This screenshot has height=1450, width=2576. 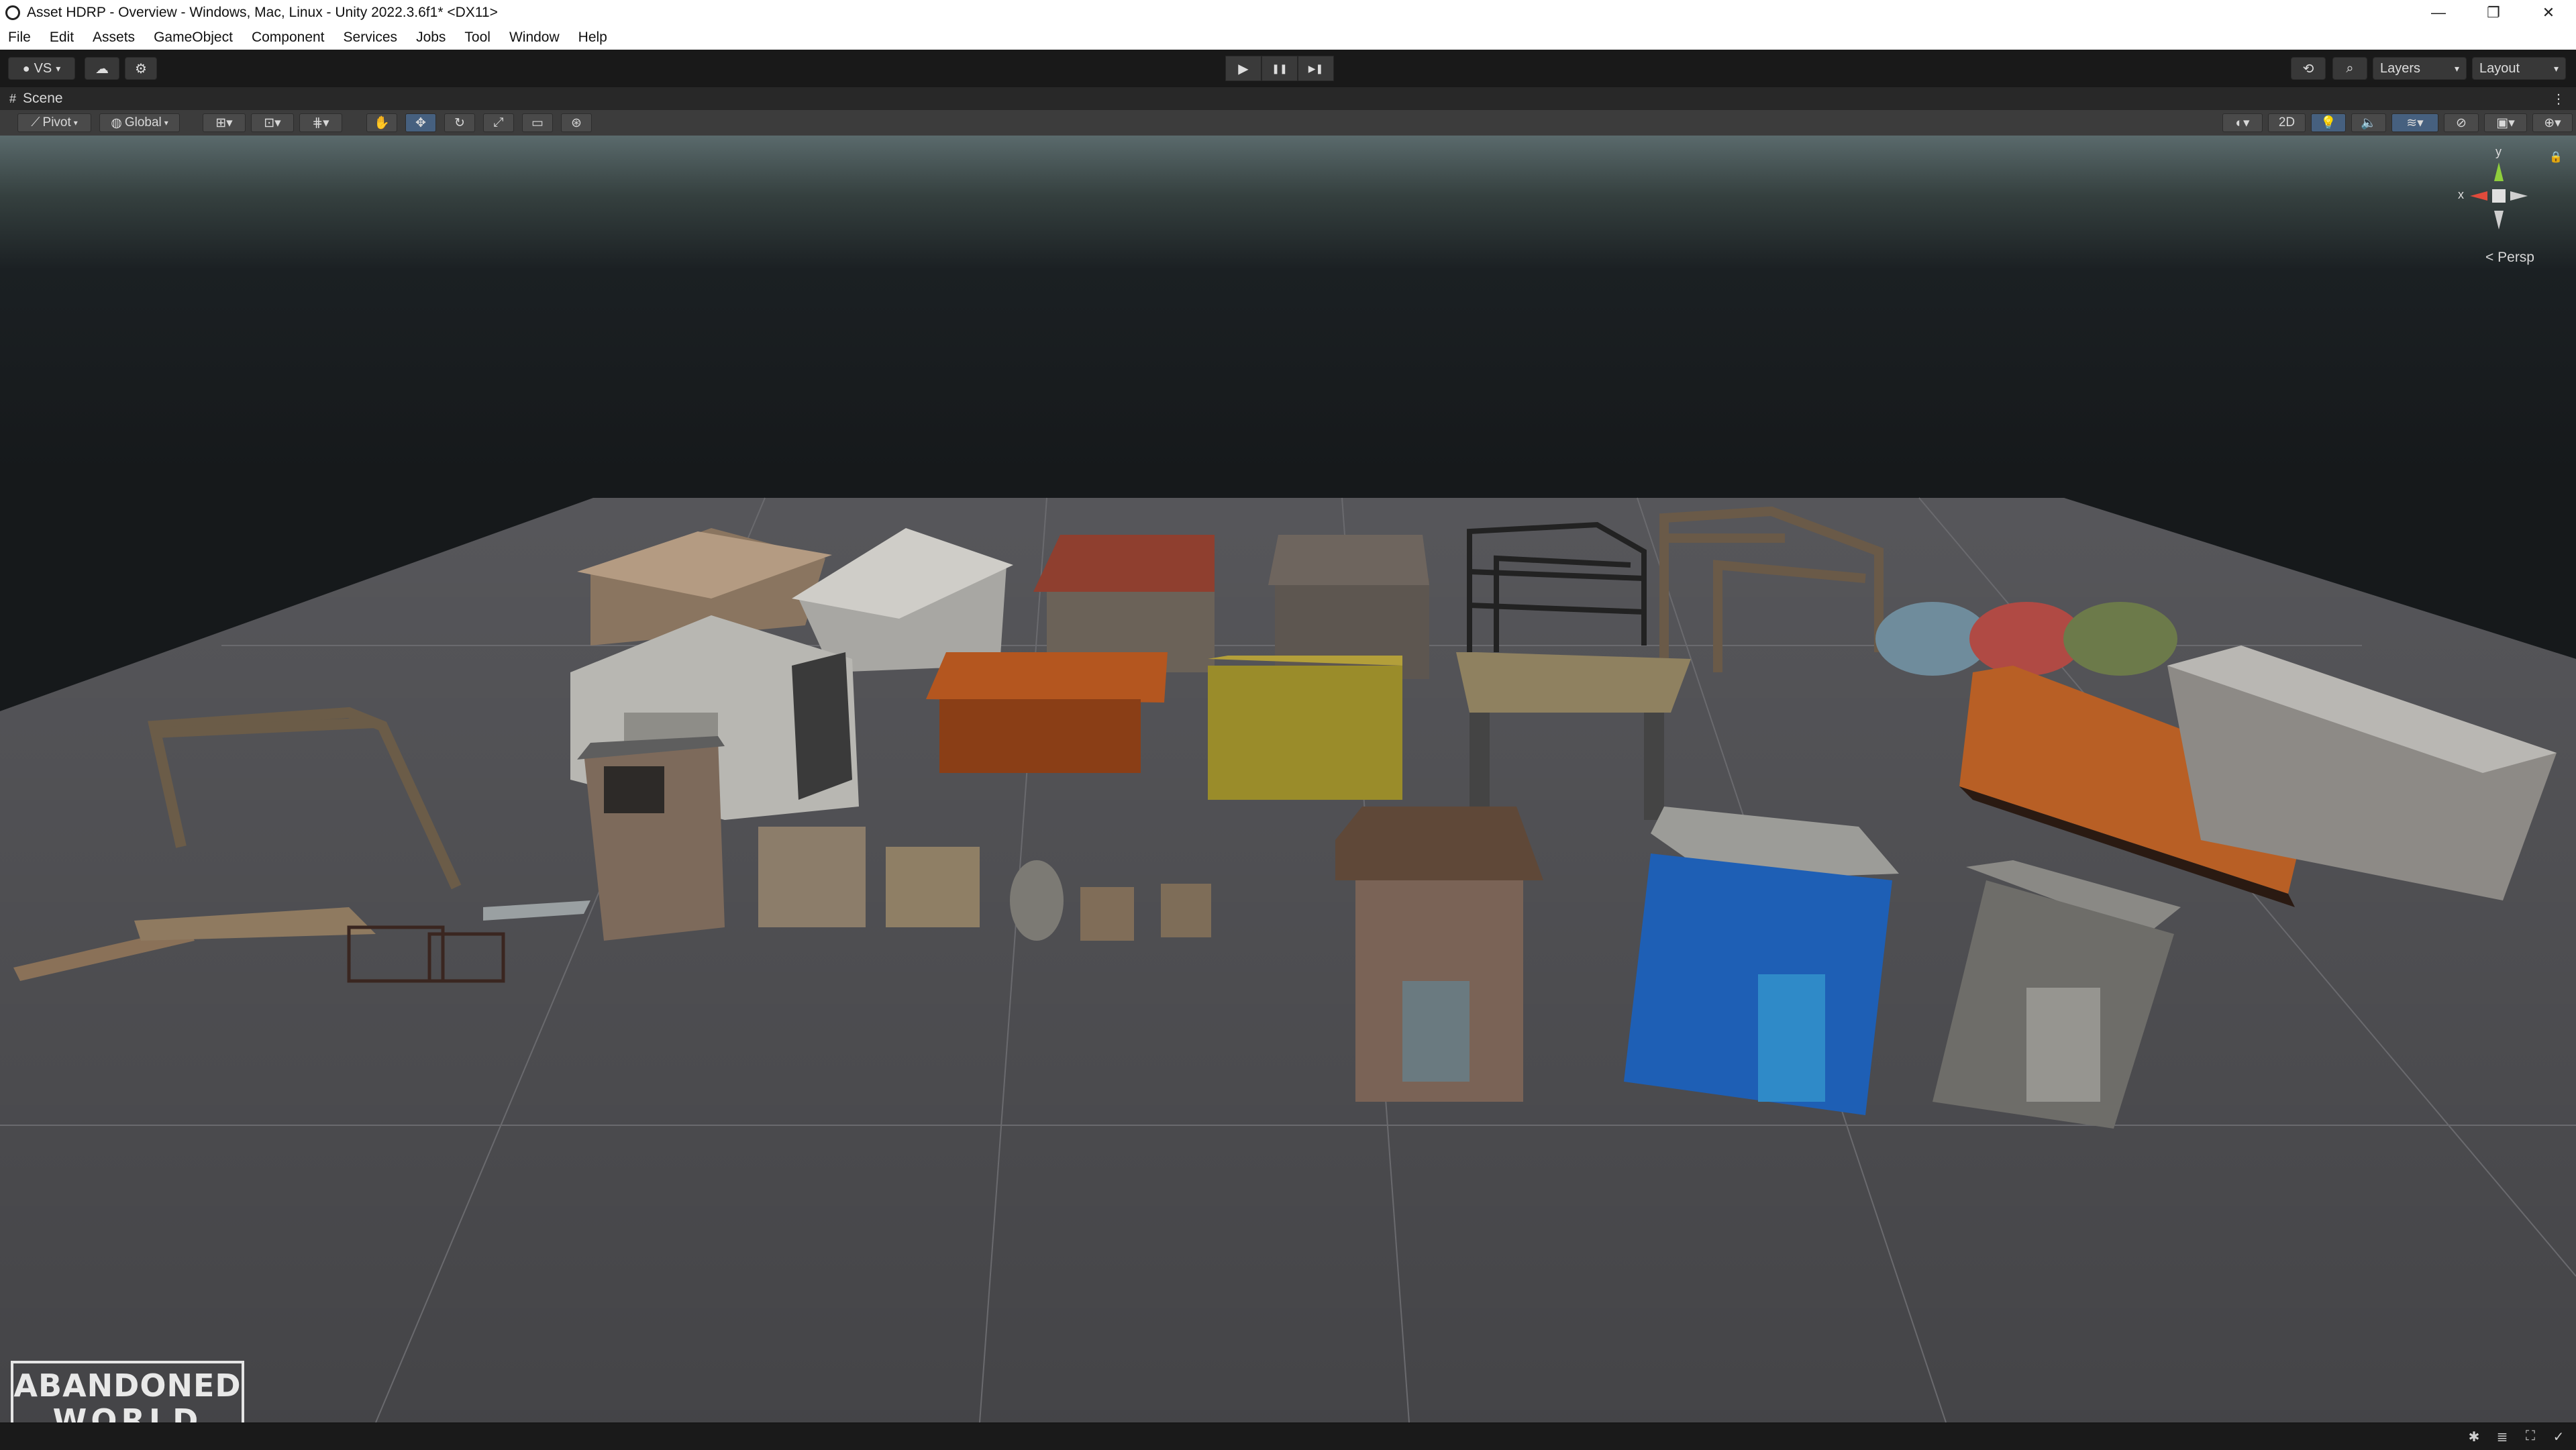 I want to click on layers-stack-icon: ≣, so click(x=2502, y=1437).